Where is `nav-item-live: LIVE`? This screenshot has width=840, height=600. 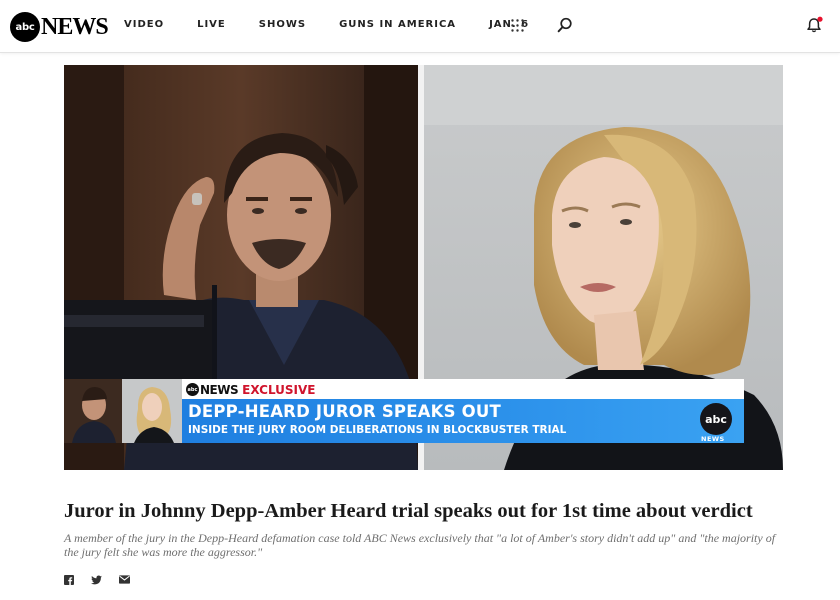 nav-item-live: LIVE is located at coordinates (211, 24).